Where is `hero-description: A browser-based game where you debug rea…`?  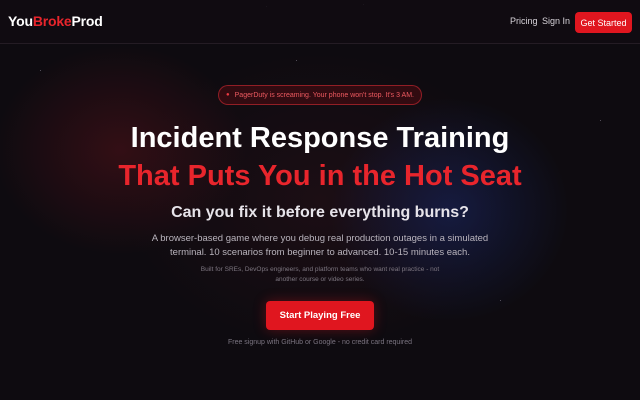 hero-description: A browser-based game where you debug rea… is located at coordinates (320, 245).